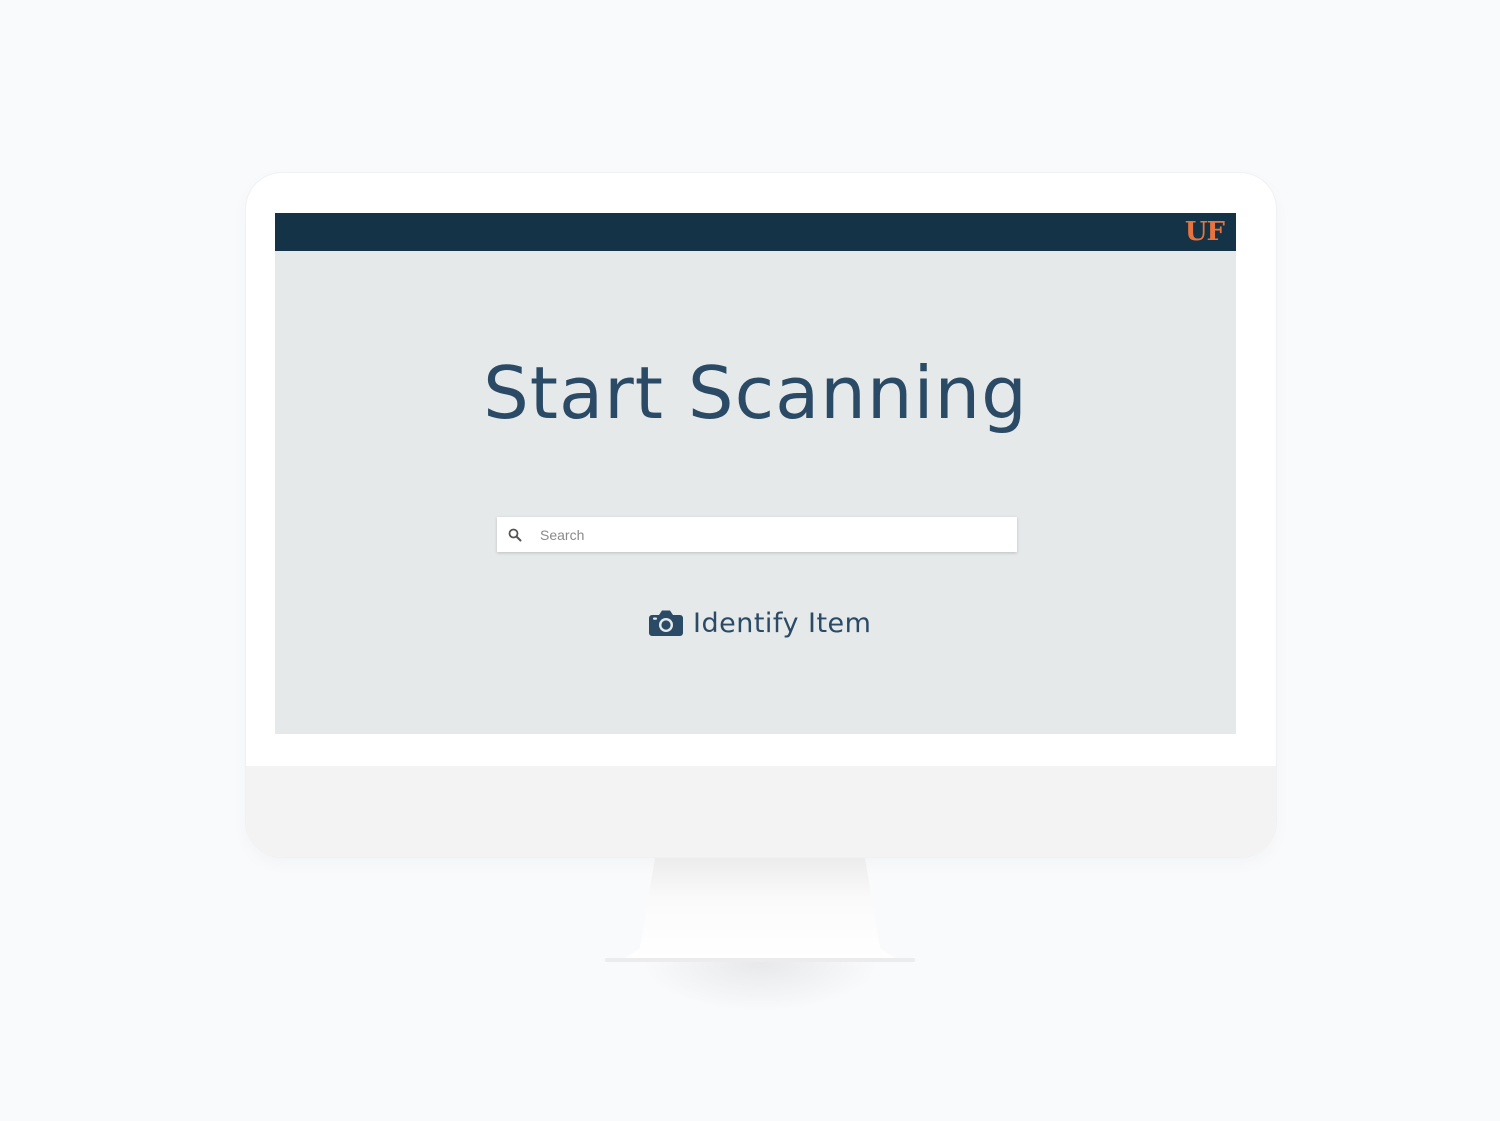 This screenshot has height=1121, width=1500. What do you see at coordinates (760, 987) in the screenshot?
I see `stand-shadow` at bounding box center [760, 987].